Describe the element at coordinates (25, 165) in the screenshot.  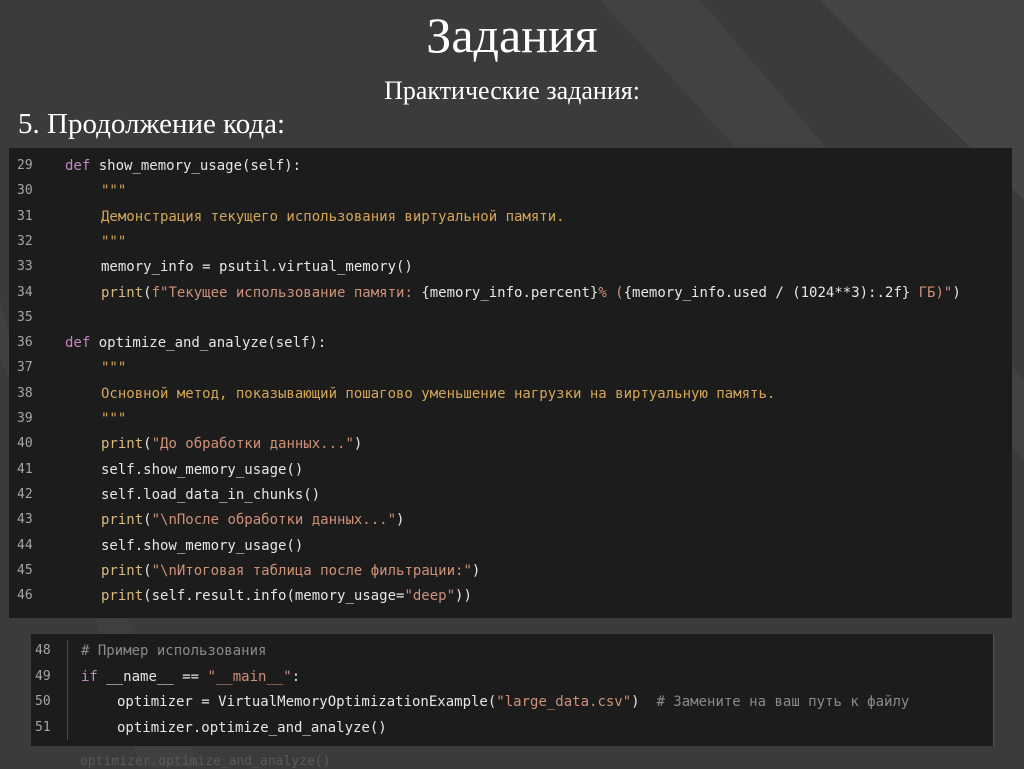
I see `line-number: 29` at that location.